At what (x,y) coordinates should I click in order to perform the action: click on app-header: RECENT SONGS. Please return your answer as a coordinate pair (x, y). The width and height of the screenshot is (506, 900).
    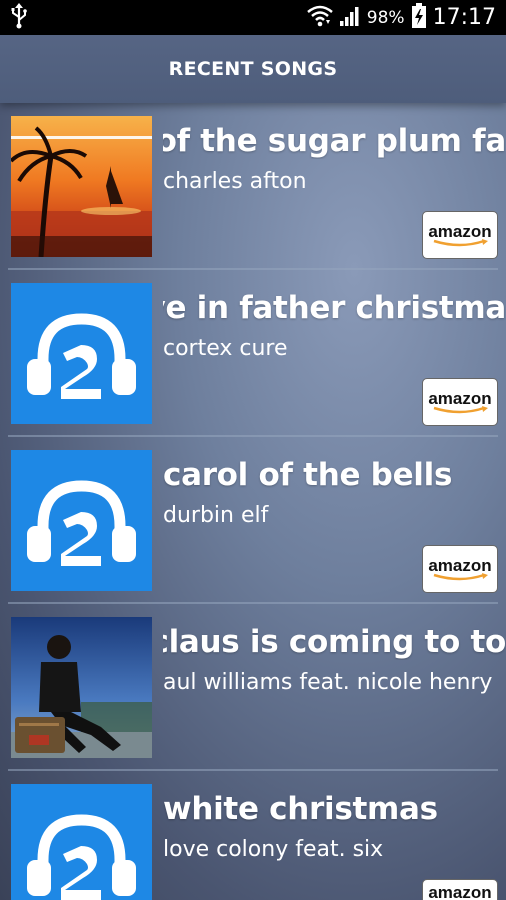
    Looking at the image, I should click on (253, 69).